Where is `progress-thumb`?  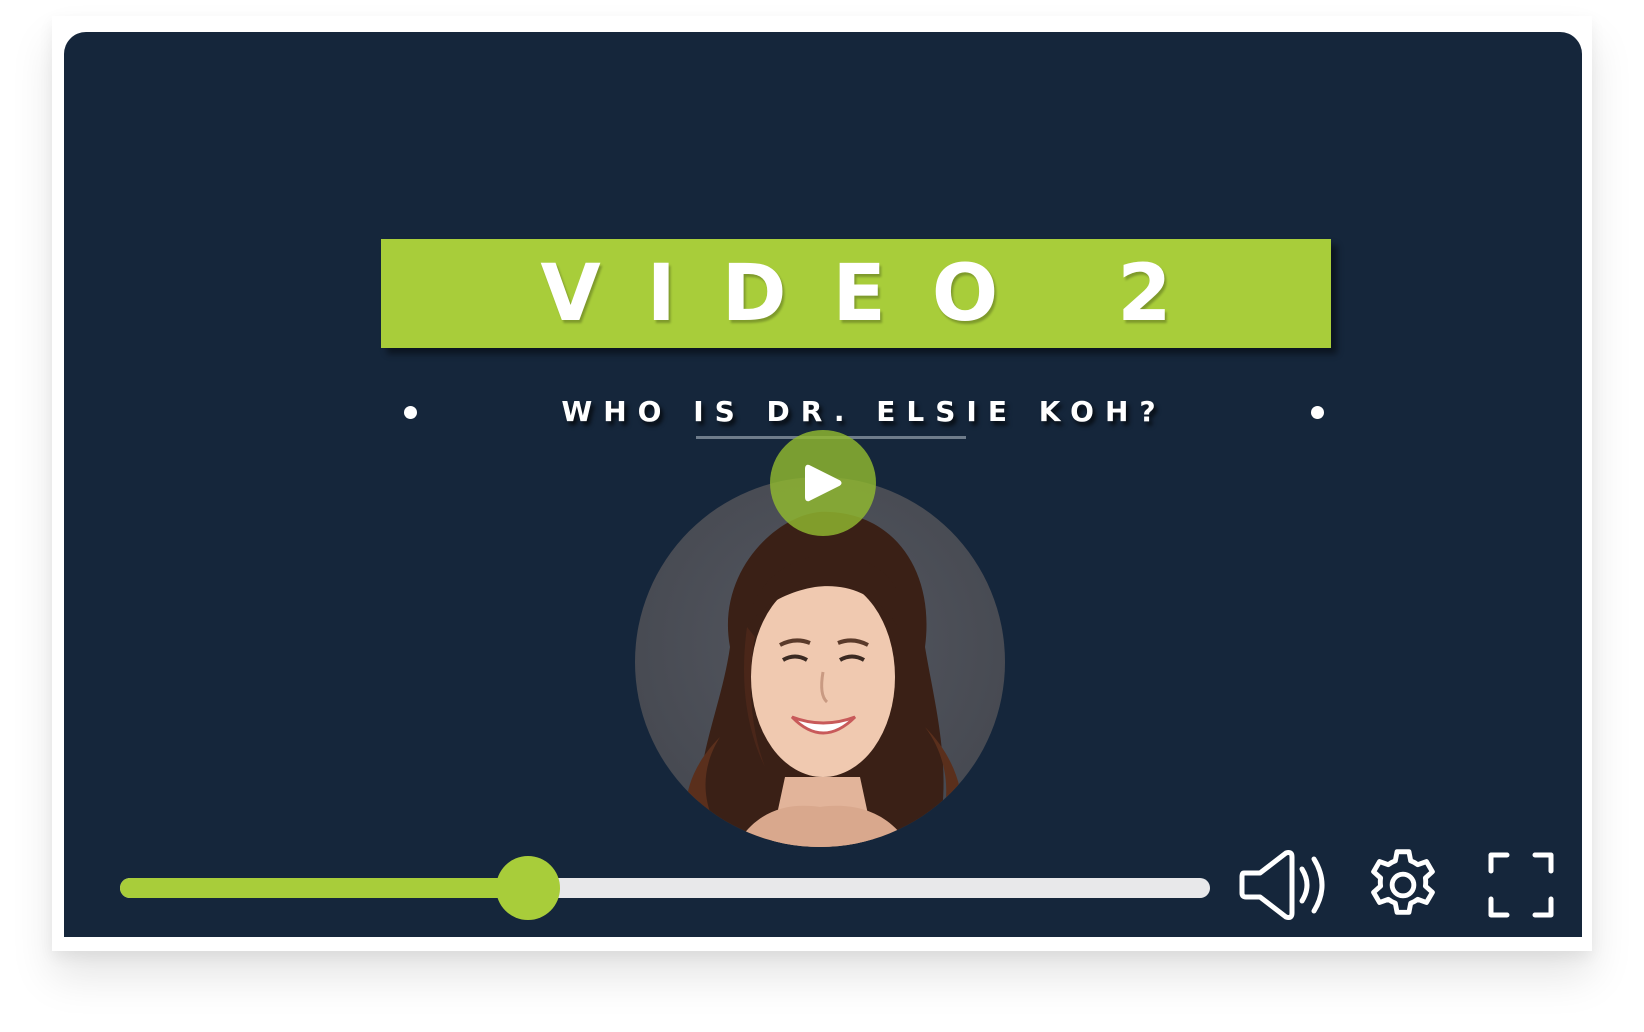
progress-thumb is located at coordinates (527, 888).